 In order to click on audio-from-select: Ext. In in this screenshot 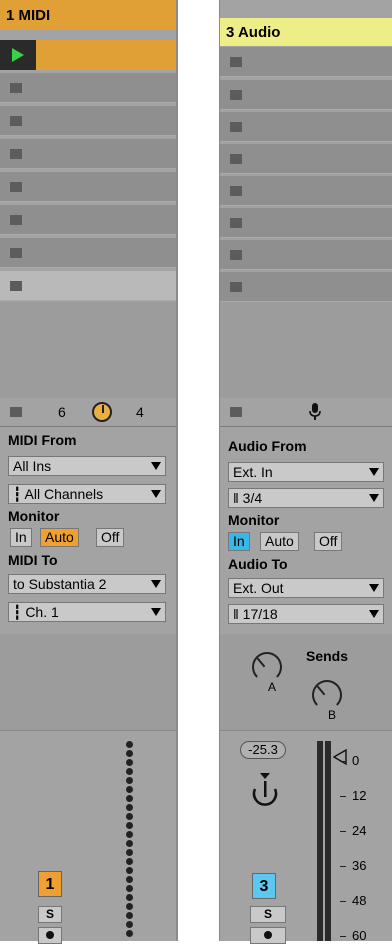, I will do `click(306, 472)`.